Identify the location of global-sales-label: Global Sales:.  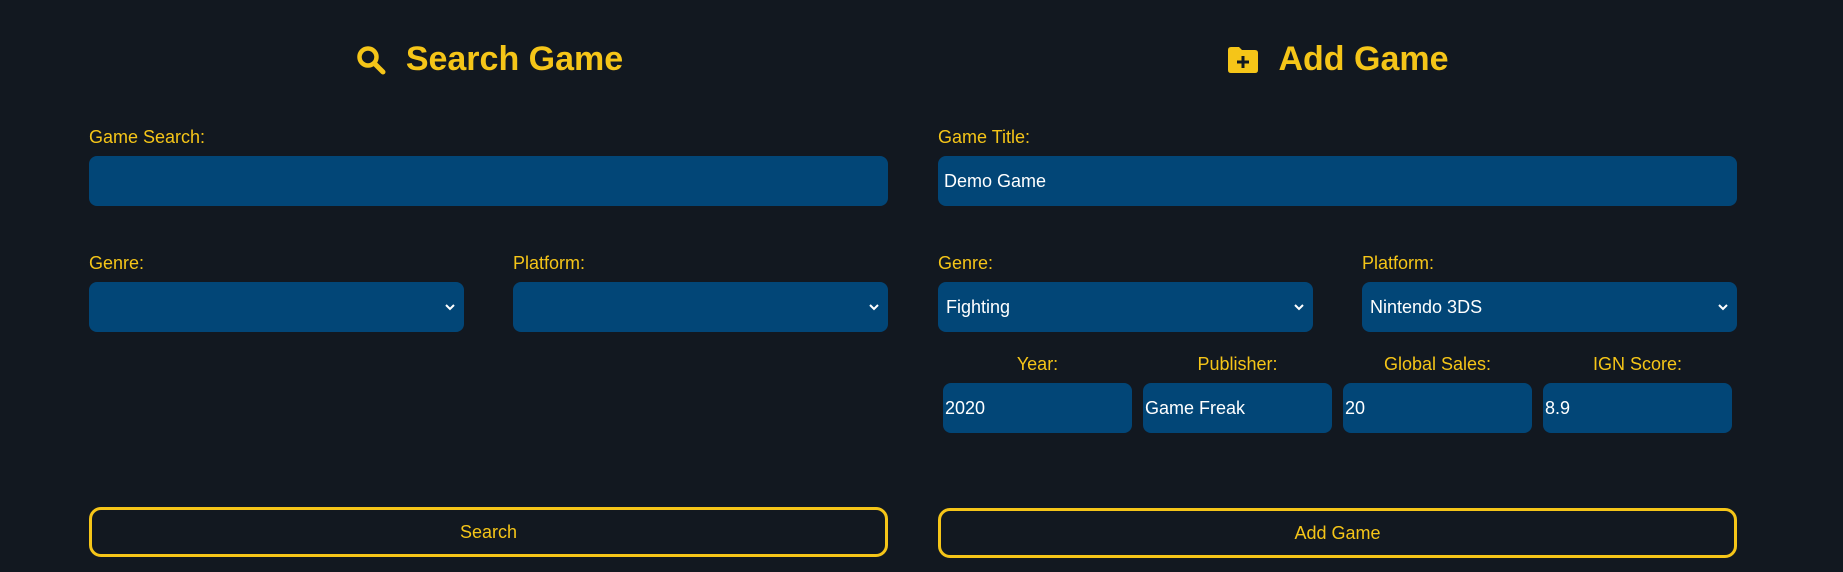
(1437, 364).